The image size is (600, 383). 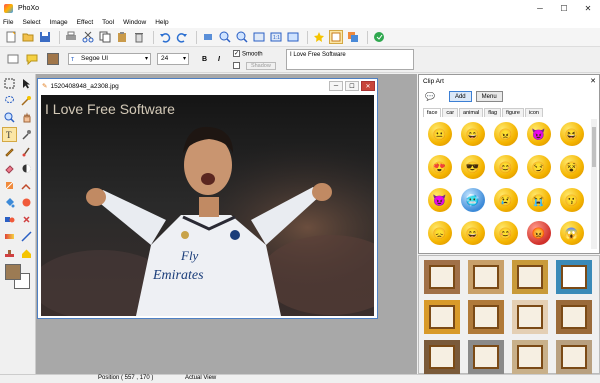 I want to click on emoji-item: 😱, so click(x=571, y=233).